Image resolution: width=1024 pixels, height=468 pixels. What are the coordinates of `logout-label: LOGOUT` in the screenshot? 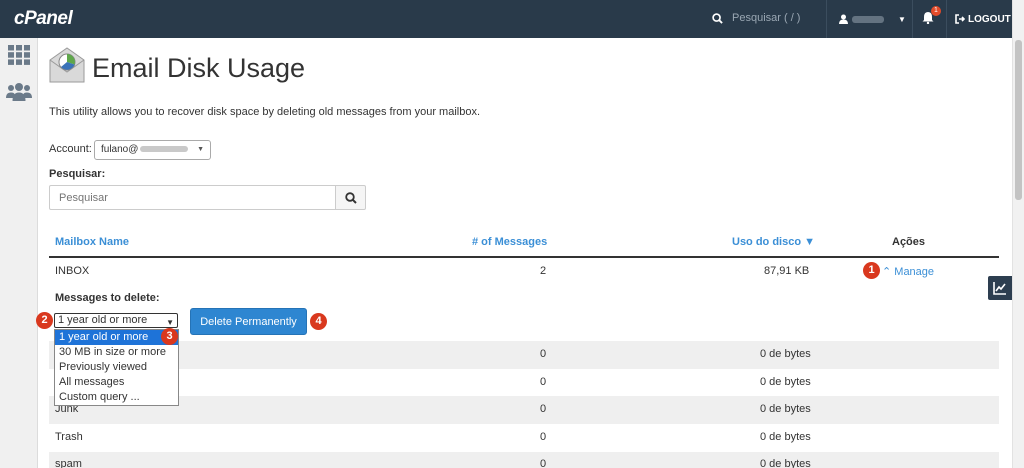 It's located at (989, 19).